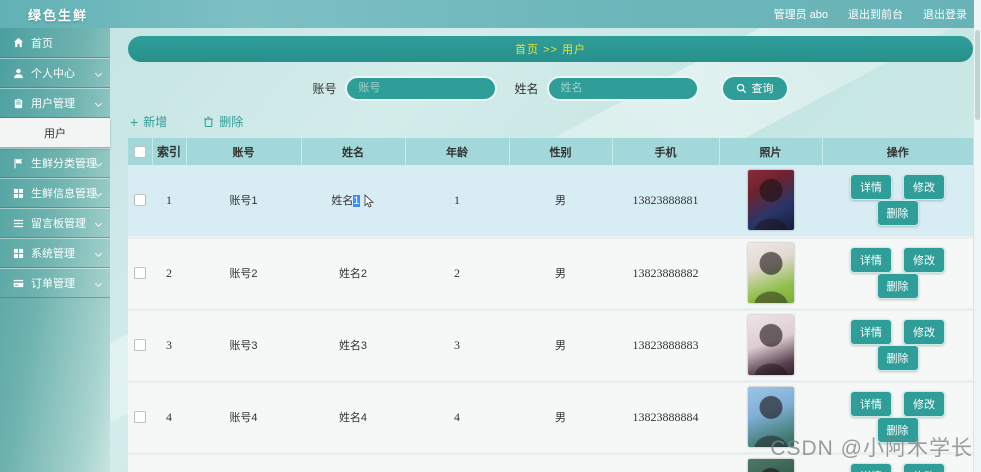 The height and width of the screenshot is (472, 981). What do you see at coordinates (134, 121) in the screenshot?
I see `plus-icon: +` at bounding box center [134, 121].